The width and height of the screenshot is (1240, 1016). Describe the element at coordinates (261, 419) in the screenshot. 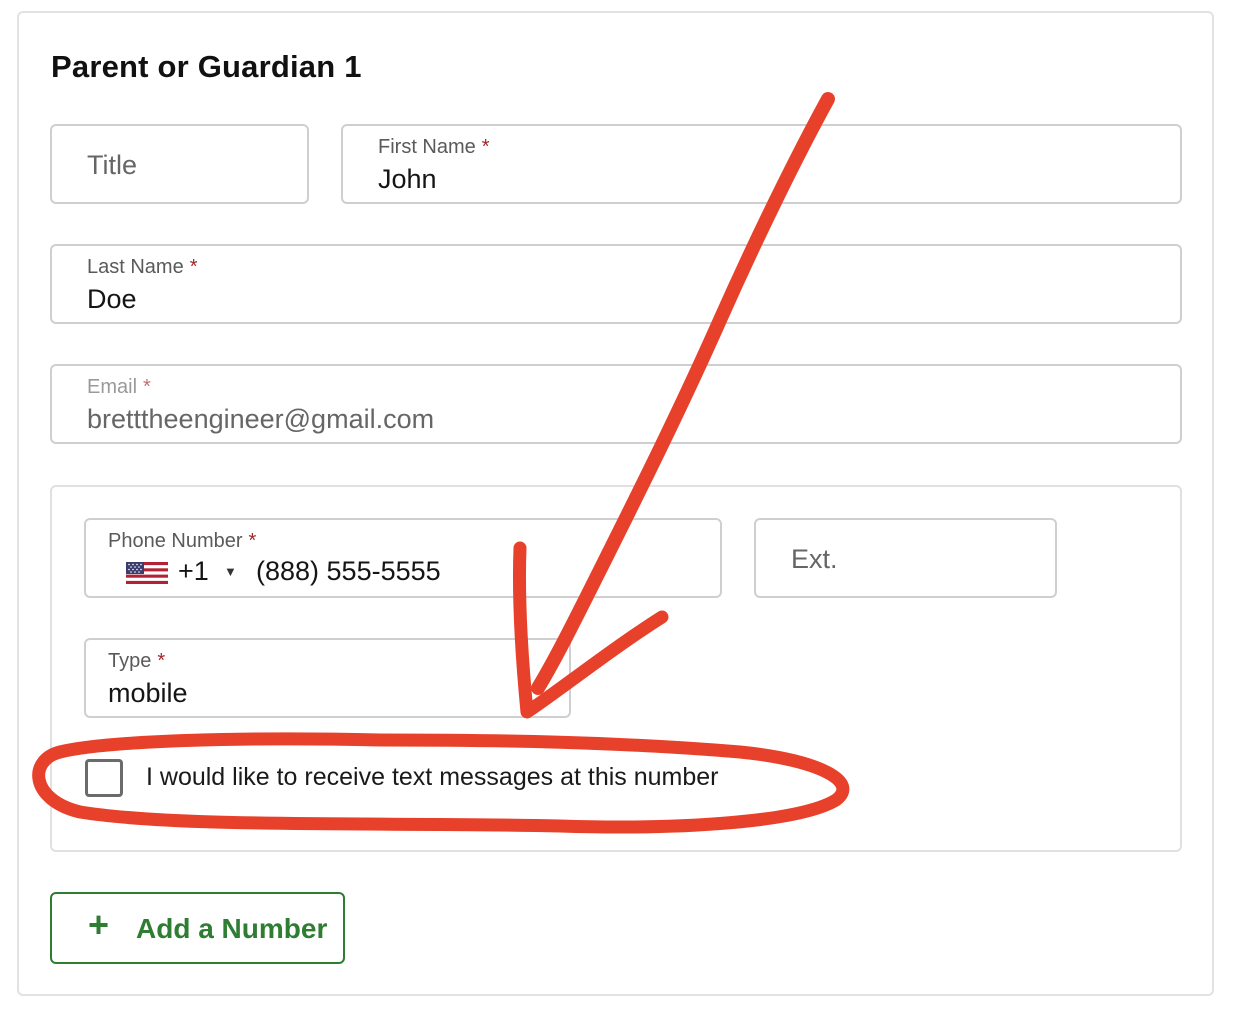

I see `email-value: bretttheengineer@gmail.com` at that location.